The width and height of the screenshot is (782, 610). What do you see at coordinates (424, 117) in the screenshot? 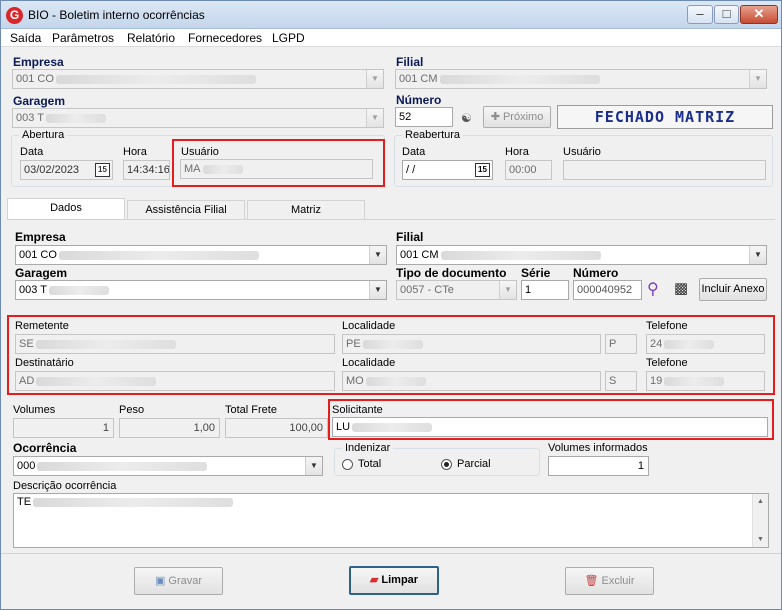
I see `header-numero-input: 52` at bounding box center [424, 117].